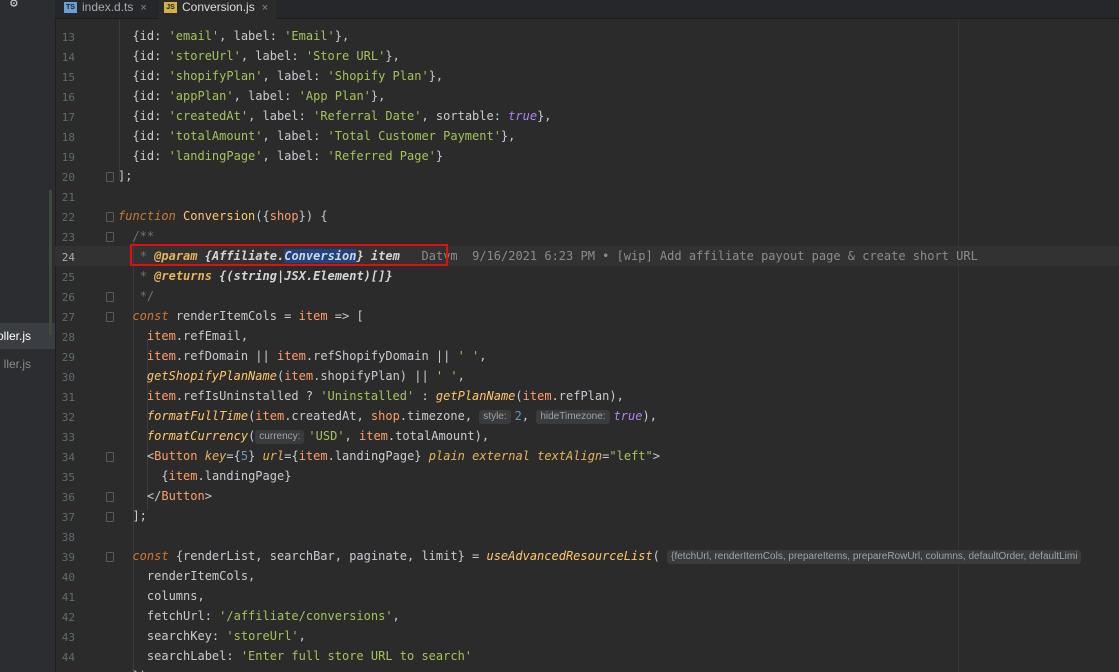 This screenshot has width=1119, height=672. I want to click on parameter-hint: hideTimezone:, so click(573, 417).